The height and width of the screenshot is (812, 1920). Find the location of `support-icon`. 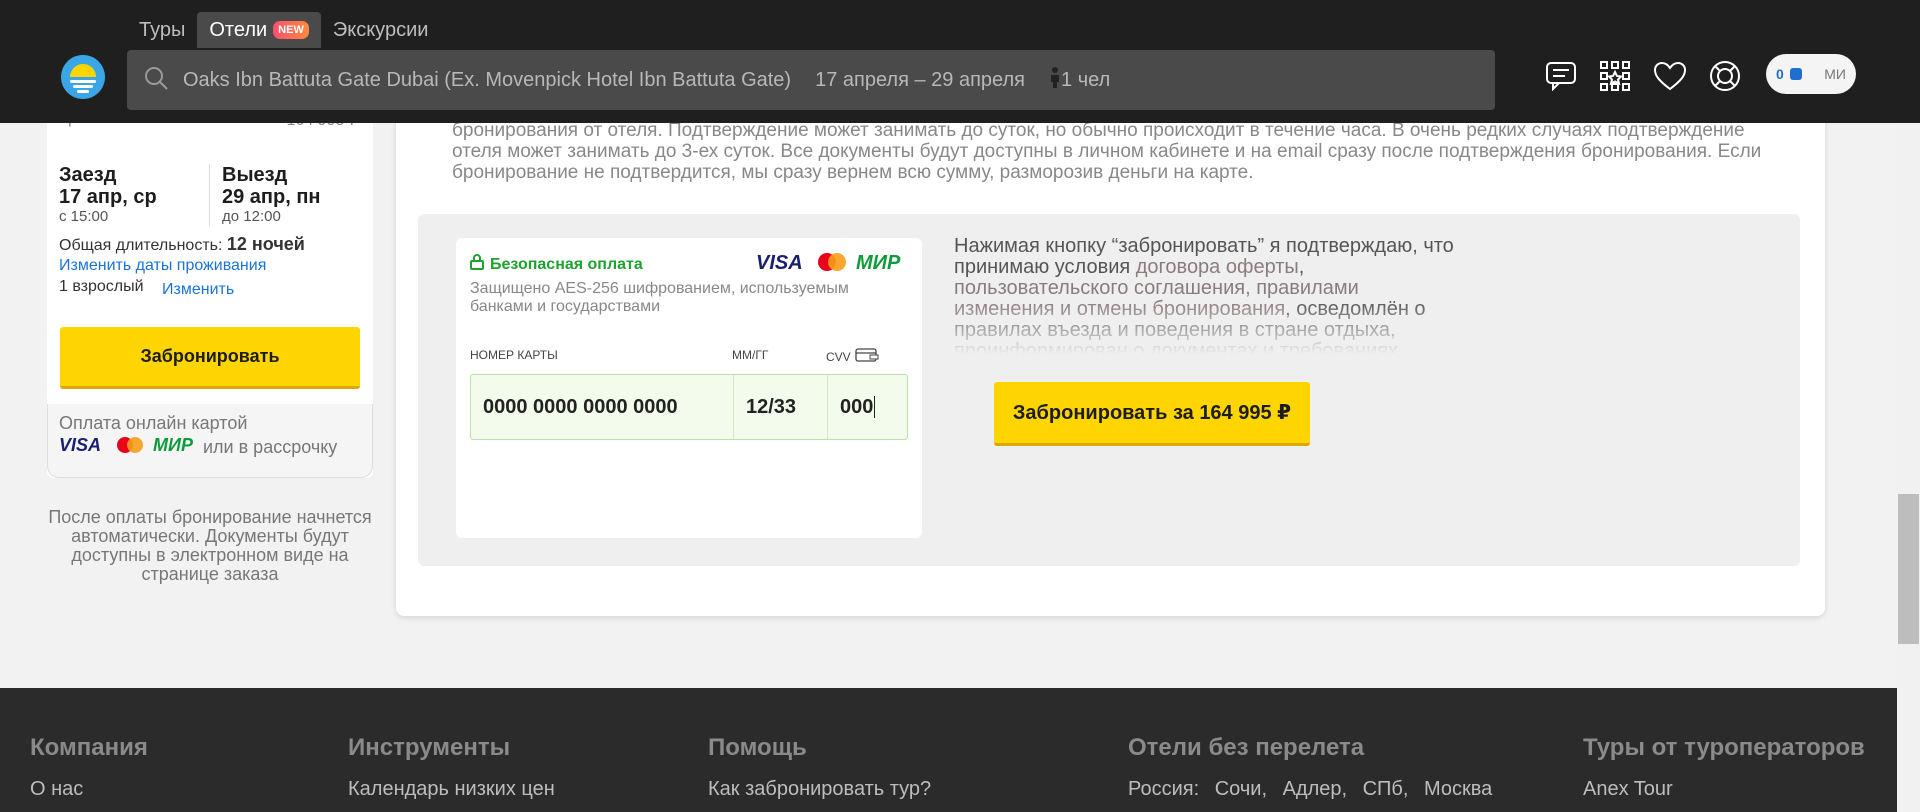

support-icon is located at coordinates (1725, 76).